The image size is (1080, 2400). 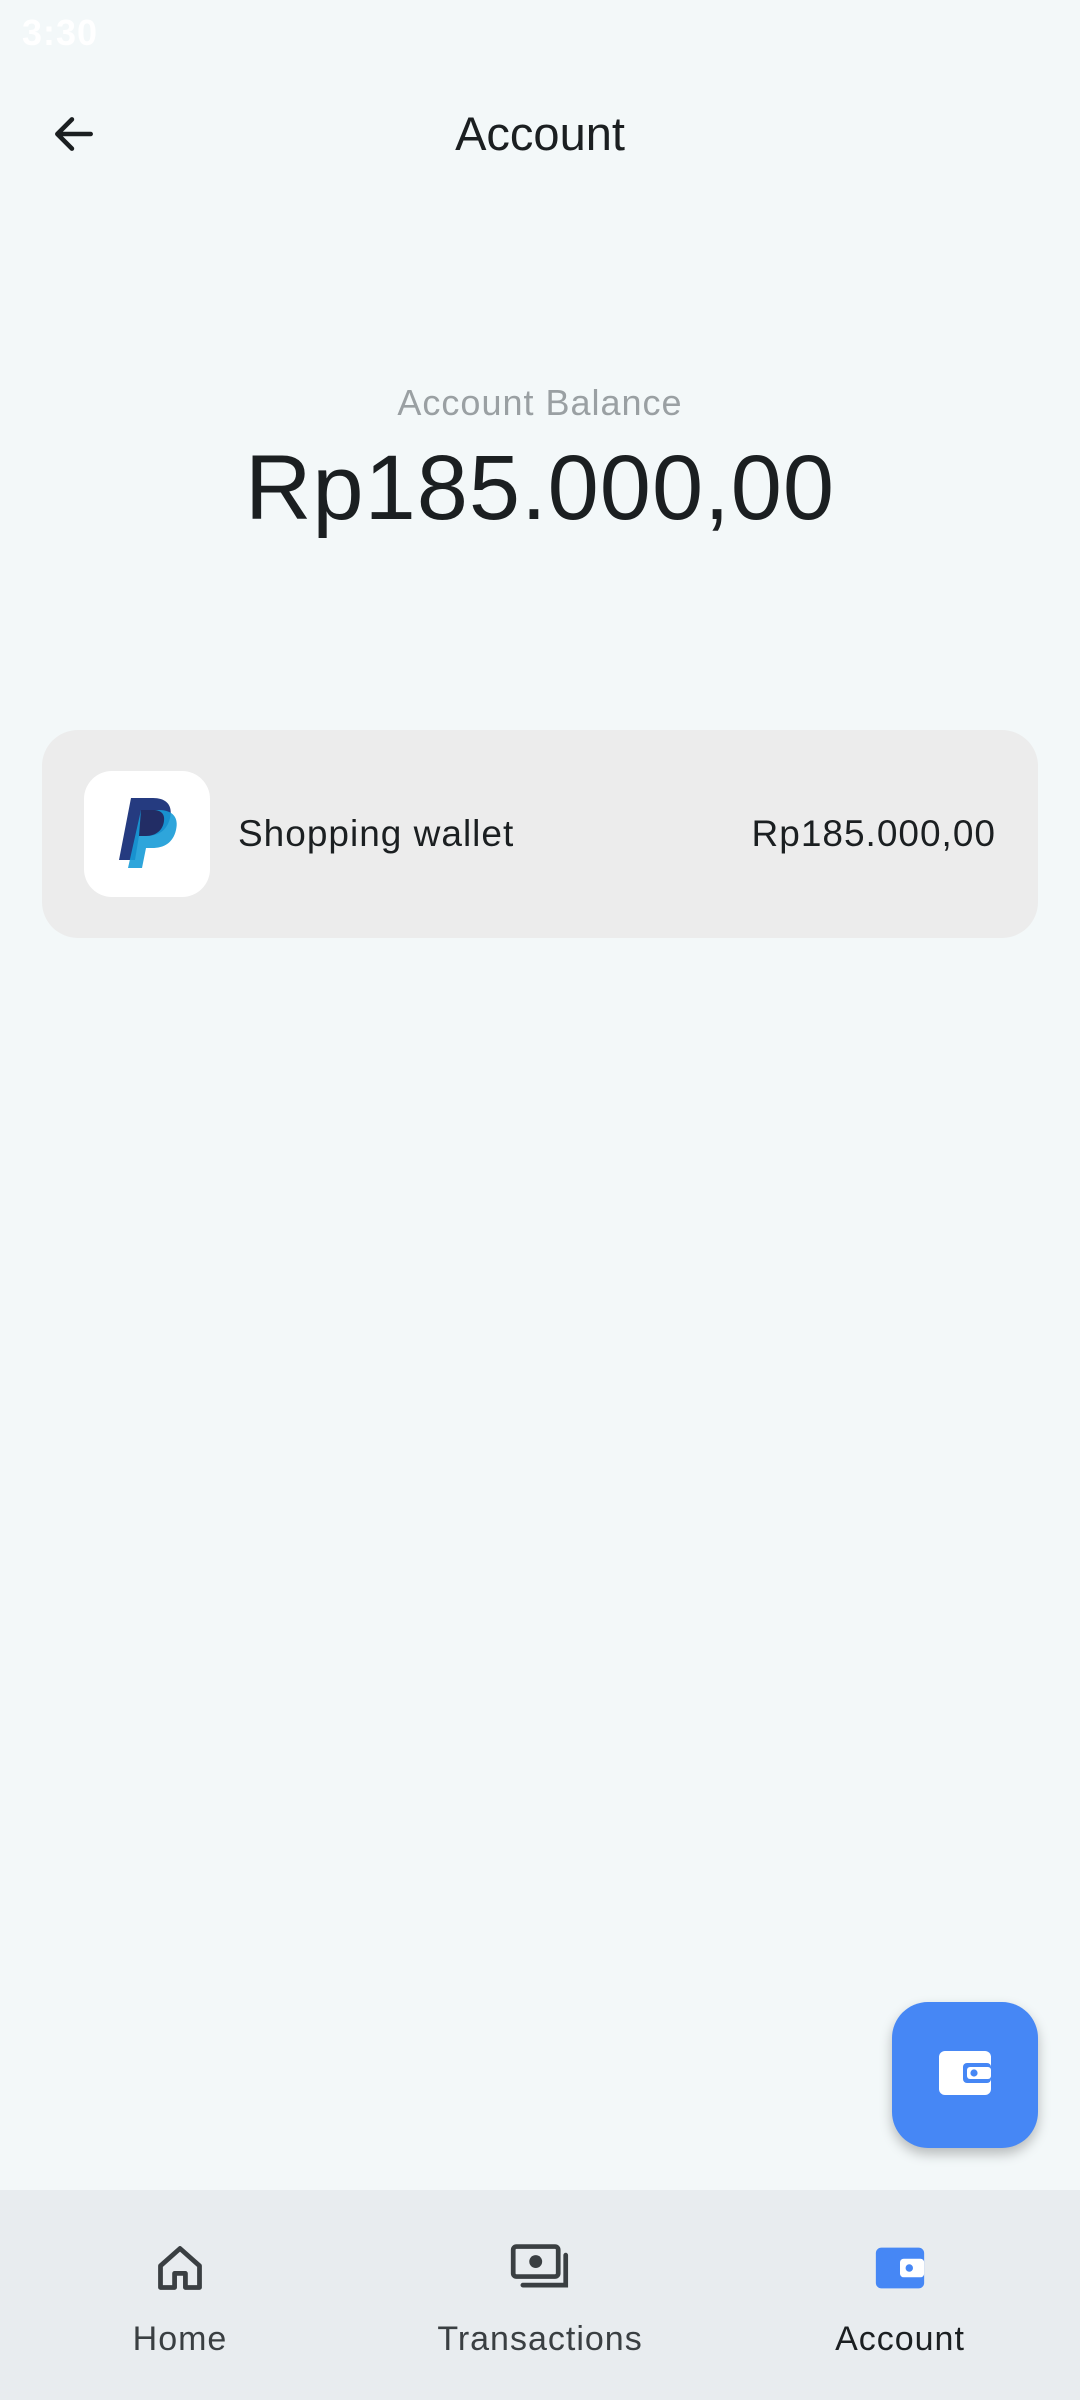 I want to click on wallet-logo, so click(x=147, y=834).